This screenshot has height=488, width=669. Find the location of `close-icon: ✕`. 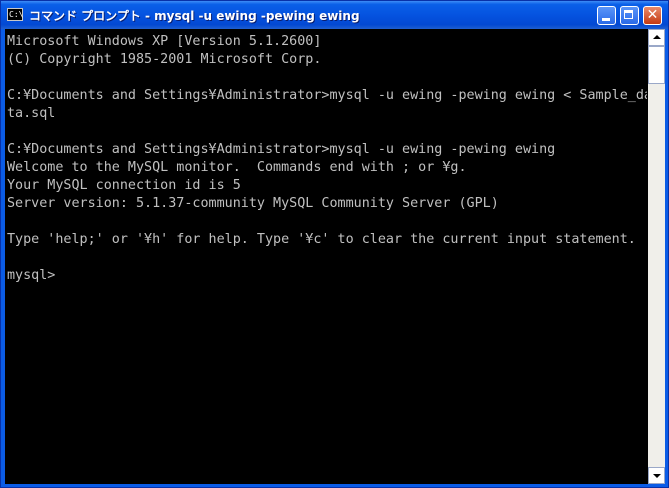

close-icon: ✕ is located at coordinates (652, 15).